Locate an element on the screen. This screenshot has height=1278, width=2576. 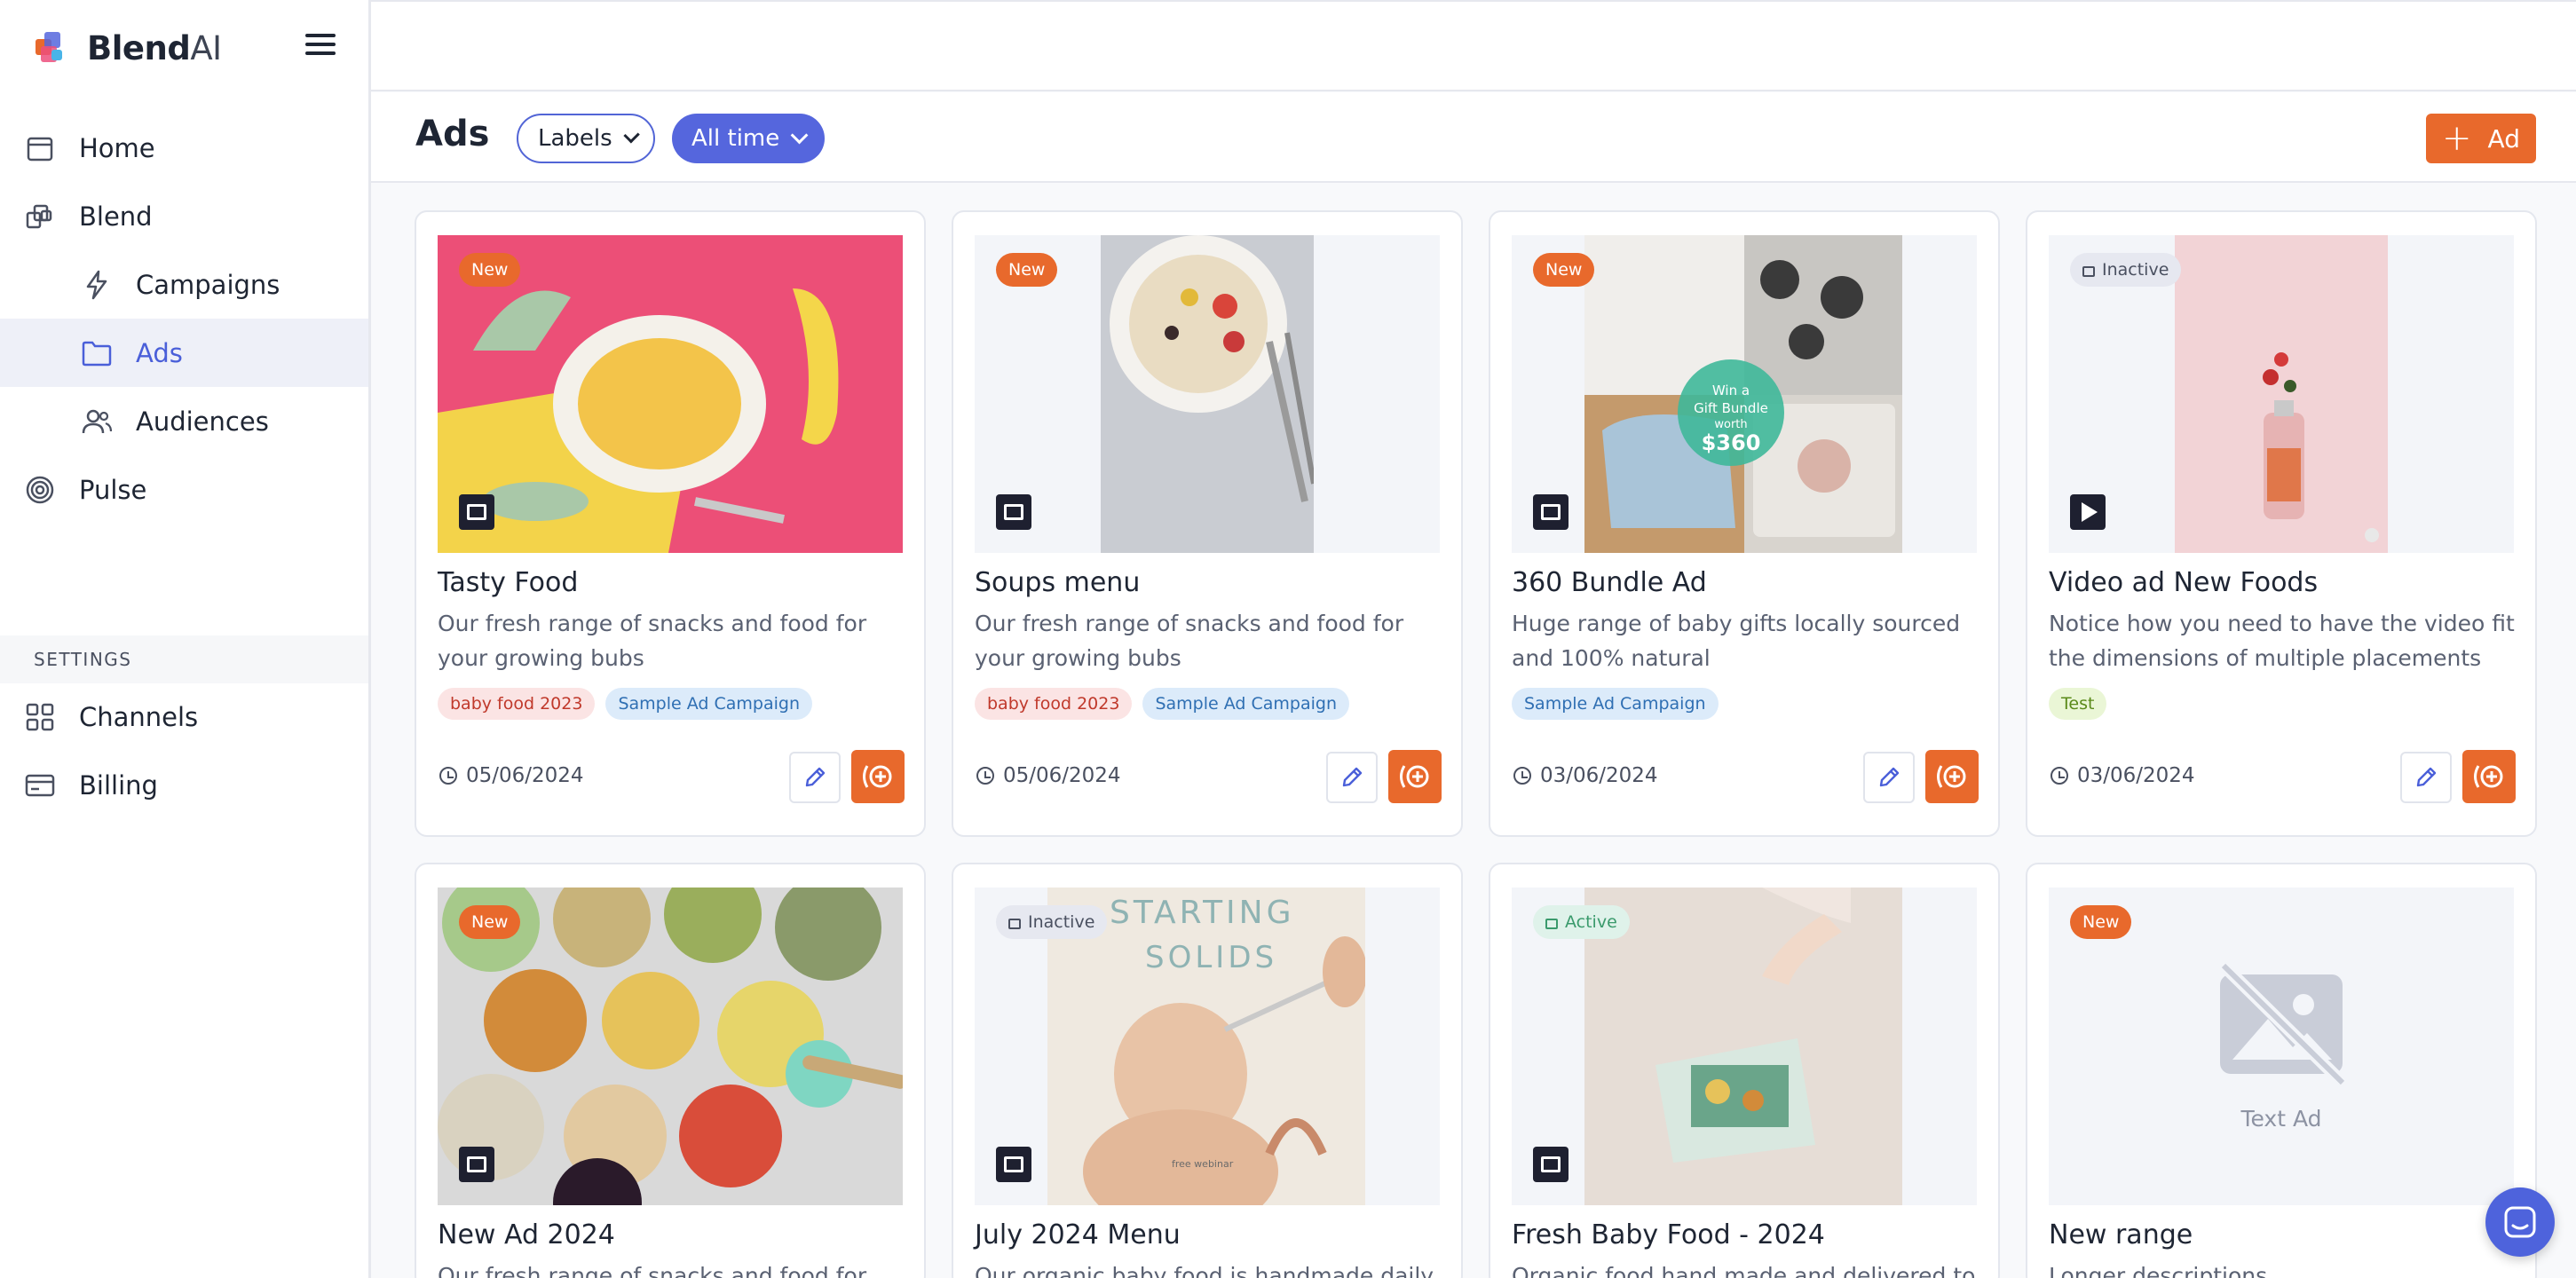
sidebar-item-label: Blend is located at coordinates (116, 216).